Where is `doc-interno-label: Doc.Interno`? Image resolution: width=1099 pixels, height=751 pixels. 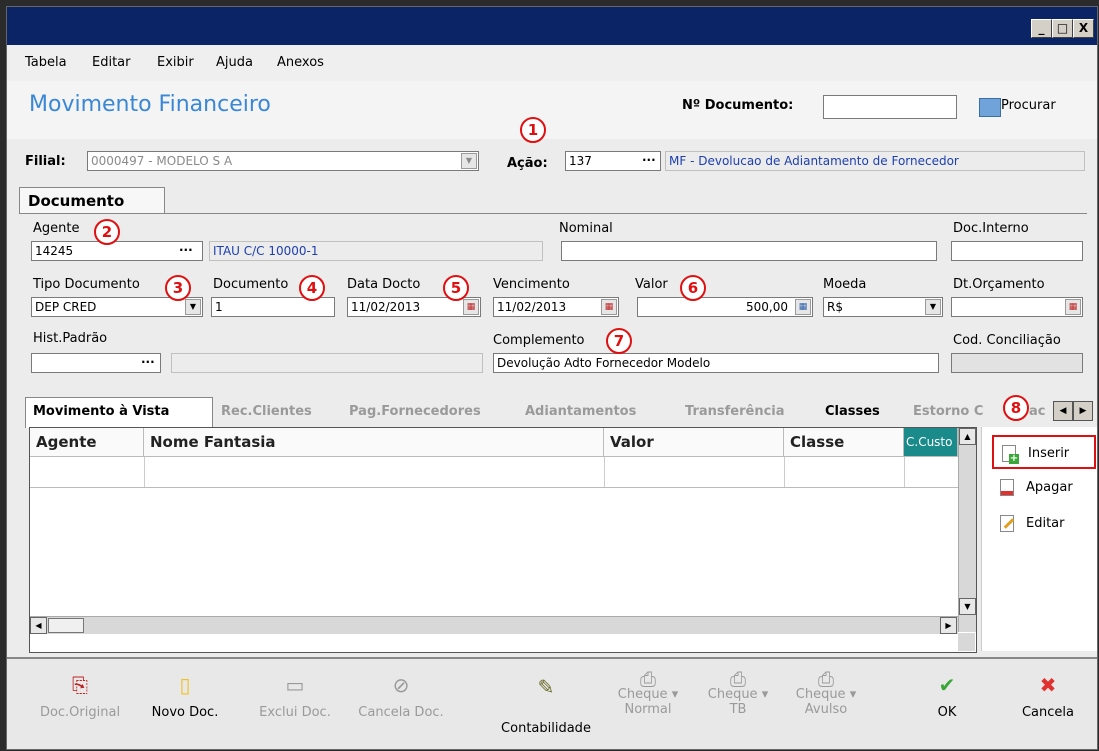 doc-interno-label: Doc.Interno is located at coordinates (991, 228).